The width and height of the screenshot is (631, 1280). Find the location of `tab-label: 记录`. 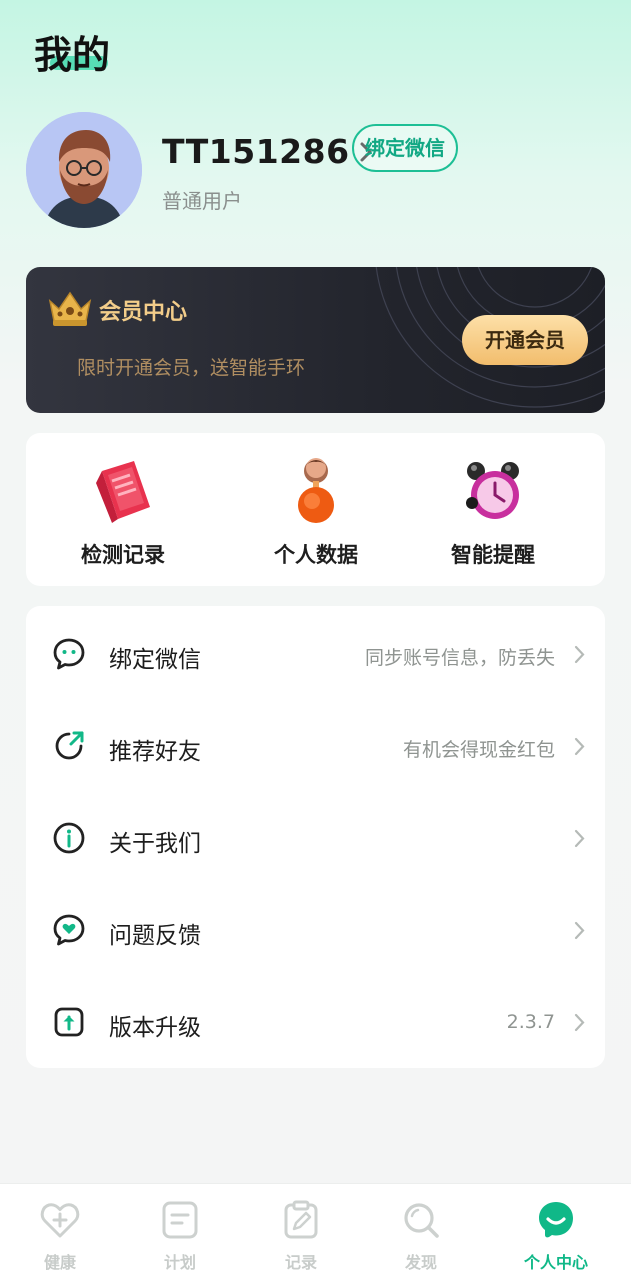

tab-label: 记录 is located at coordinates (300, 1262).